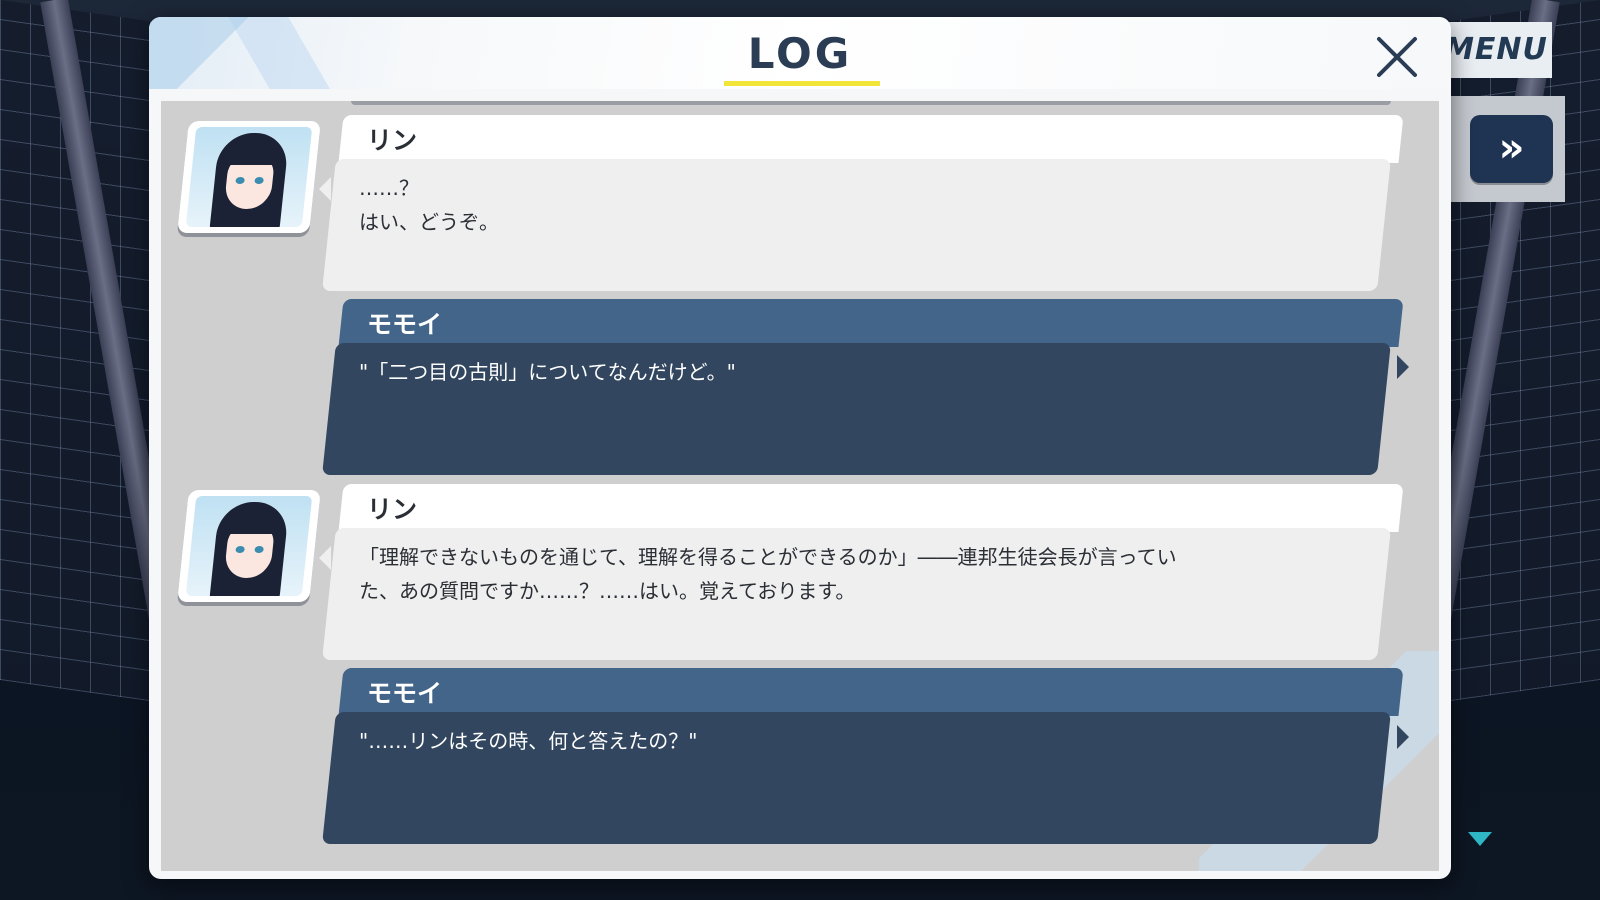 Image resolution: width=1600 pixels, height=900 pixels. What do you see at coordinates (429, 205) in the screenshot?
I see `message-text: ……？ はい、どうぞ。` at bounding box center [429, 205].